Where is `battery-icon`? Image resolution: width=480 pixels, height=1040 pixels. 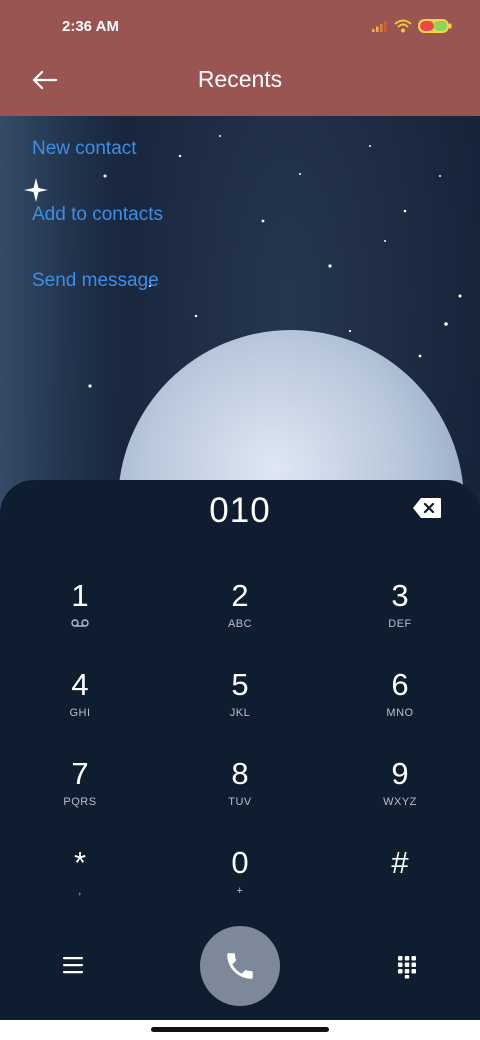 battery-icon is located at coordinates (435, 26).